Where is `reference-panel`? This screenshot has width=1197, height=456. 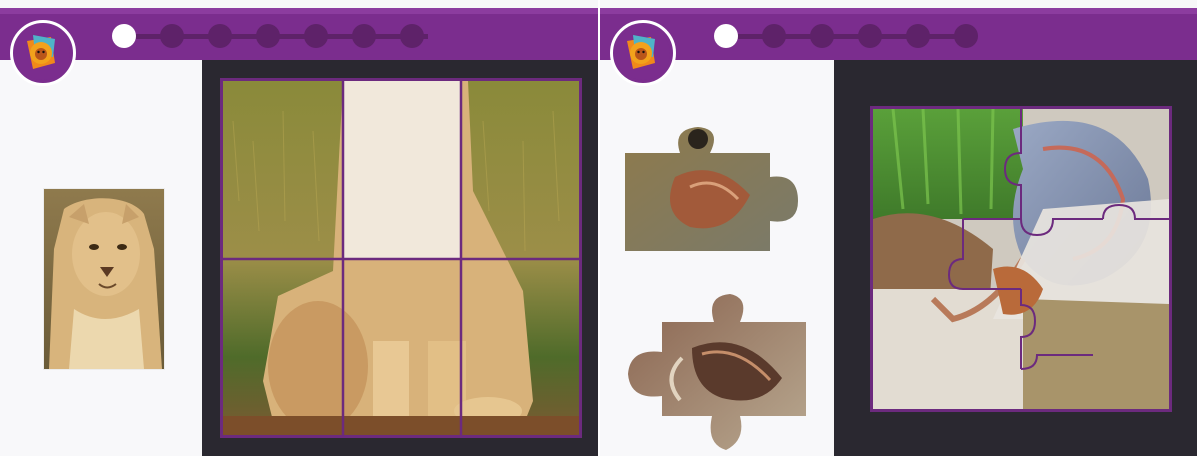
reference-panel is located at coordinates (100, 258).